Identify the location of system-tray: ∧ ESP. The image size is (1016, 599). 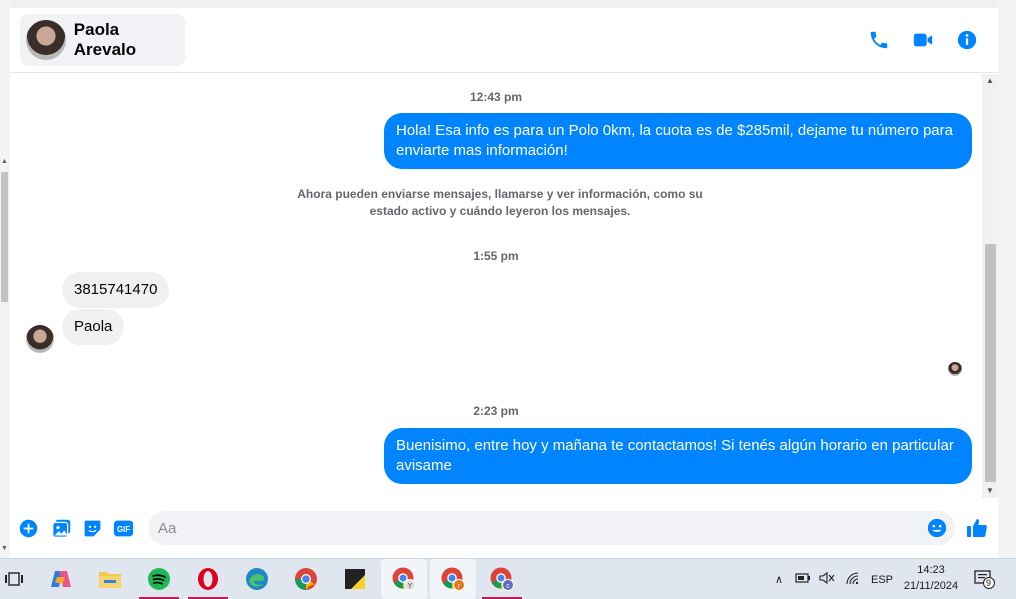
(832, 579).